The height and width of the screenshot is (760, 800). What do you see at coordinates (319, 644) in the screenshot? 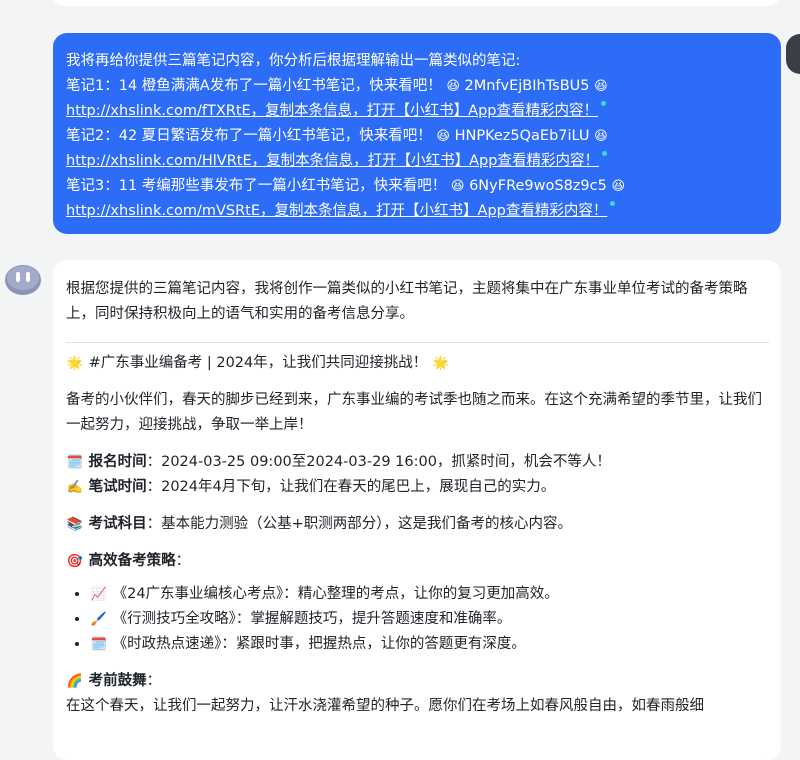
I see `strategy-item-text: 《时政热点速递》：紧跟时事，把握热点，让你的答题更有深度。` at bounding box center [319, 644].